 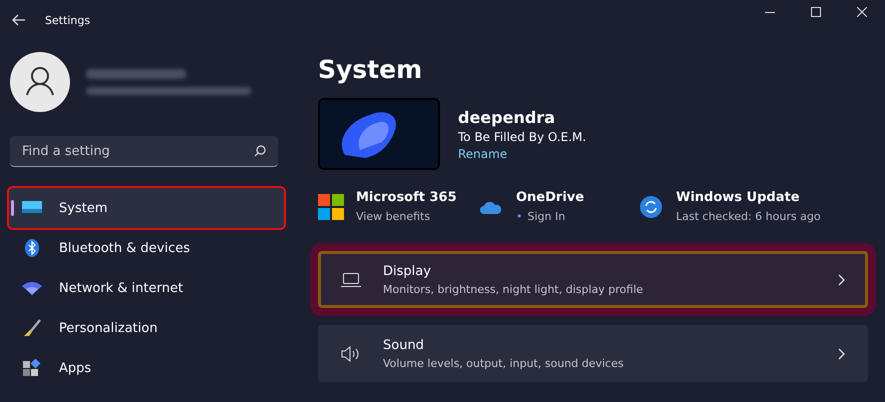 What do you see at coordinates (407, 271) in the screenshot?
I see `card-title: Display` at bounding box center [407, 271].